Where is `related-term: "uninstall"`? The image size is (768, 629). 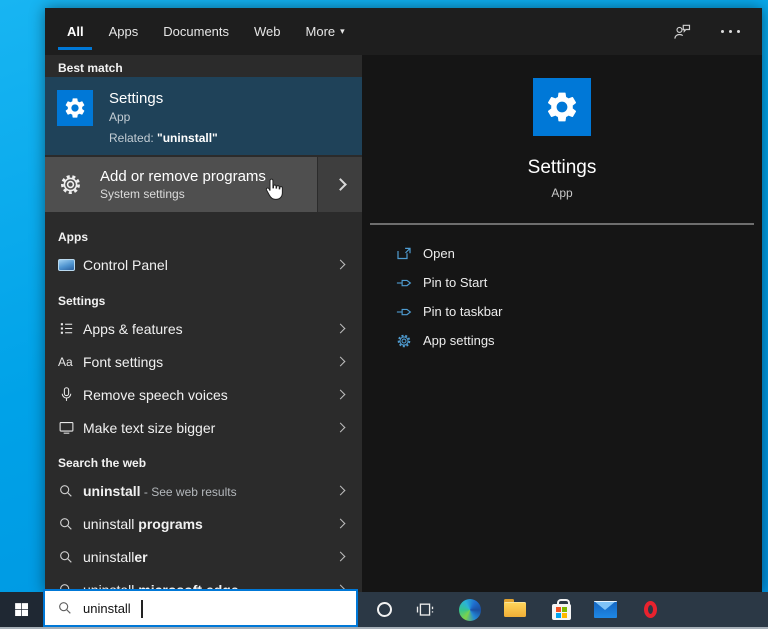
related-term: "uninstall" is located at coordinates (187, 138).